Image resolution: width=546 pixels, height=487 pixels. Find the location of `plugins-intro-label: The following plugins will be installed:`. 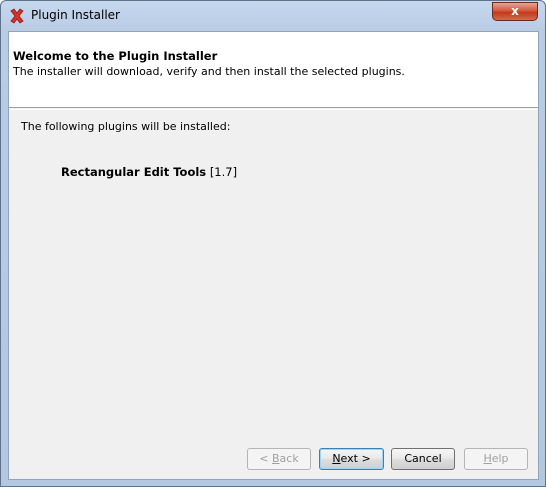

plugins-intro-label: The following plugins will be installed: is located at coordinates (126, 126).